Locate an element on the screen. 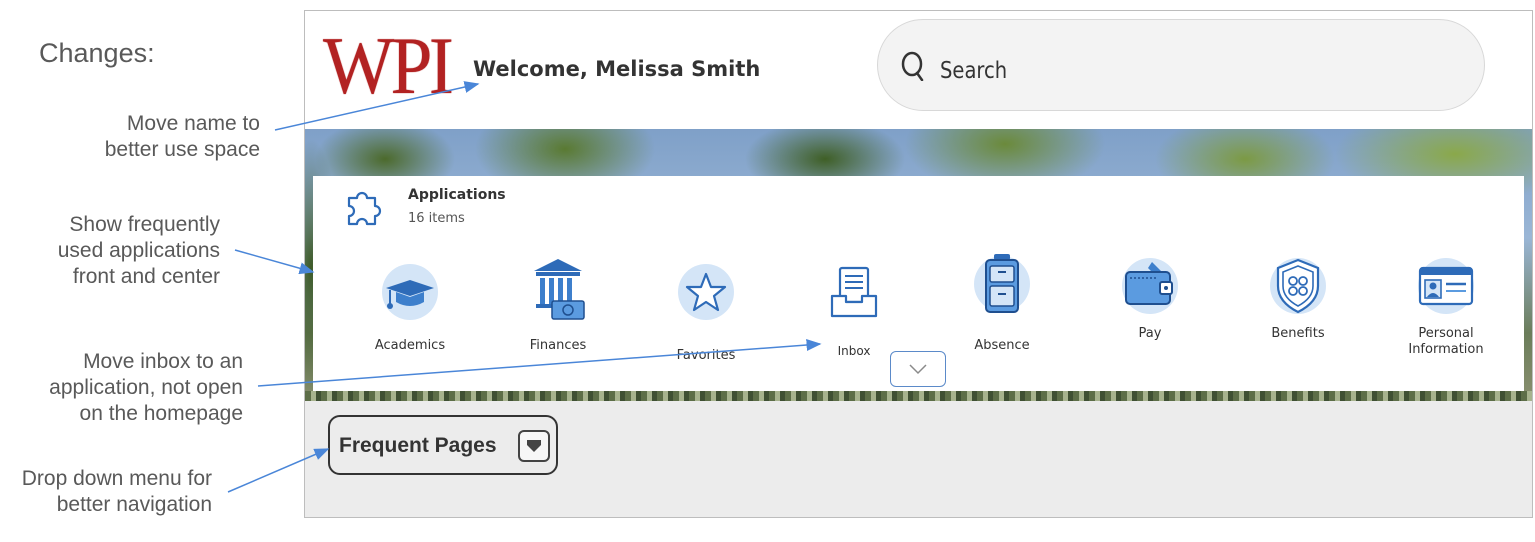 The image size is (1535, 542). changes-title: Changes: is located at coordinates (97, 53).